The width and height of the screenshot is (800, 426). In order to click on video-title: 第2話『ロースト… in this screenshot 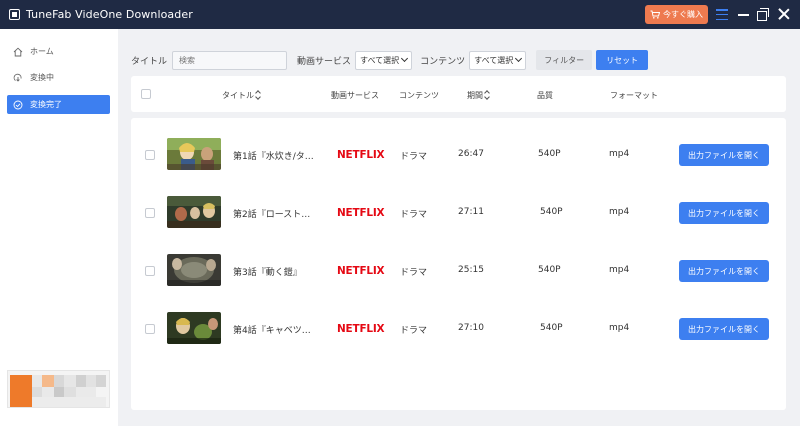, I will do `click(272, 215)`.